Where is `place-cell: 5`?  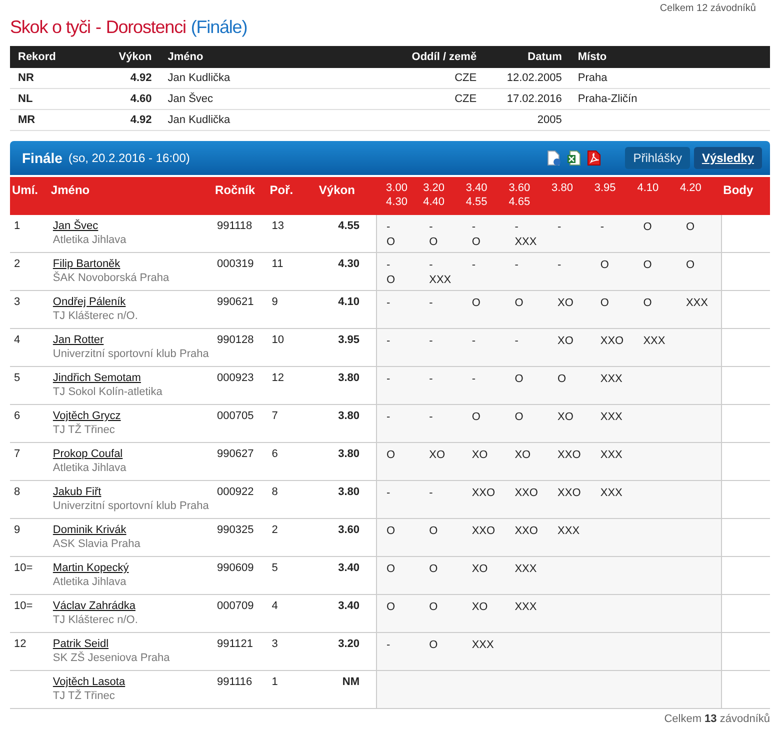 place-cell: 5 is located at coordinates (17, 378).